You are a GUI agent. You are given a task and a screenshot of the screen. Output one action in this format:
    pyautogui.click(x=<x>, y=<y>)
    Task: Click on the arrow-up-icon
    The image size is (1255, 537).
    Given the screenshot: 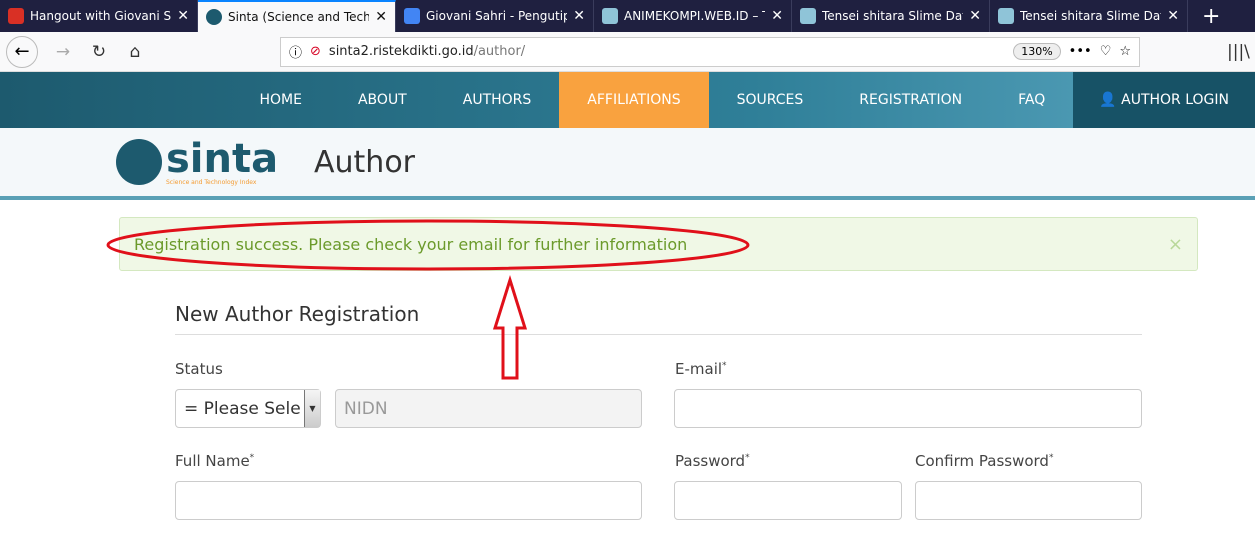 What is the action you would take?
    pyautogui.click(x=510, y=327)
    